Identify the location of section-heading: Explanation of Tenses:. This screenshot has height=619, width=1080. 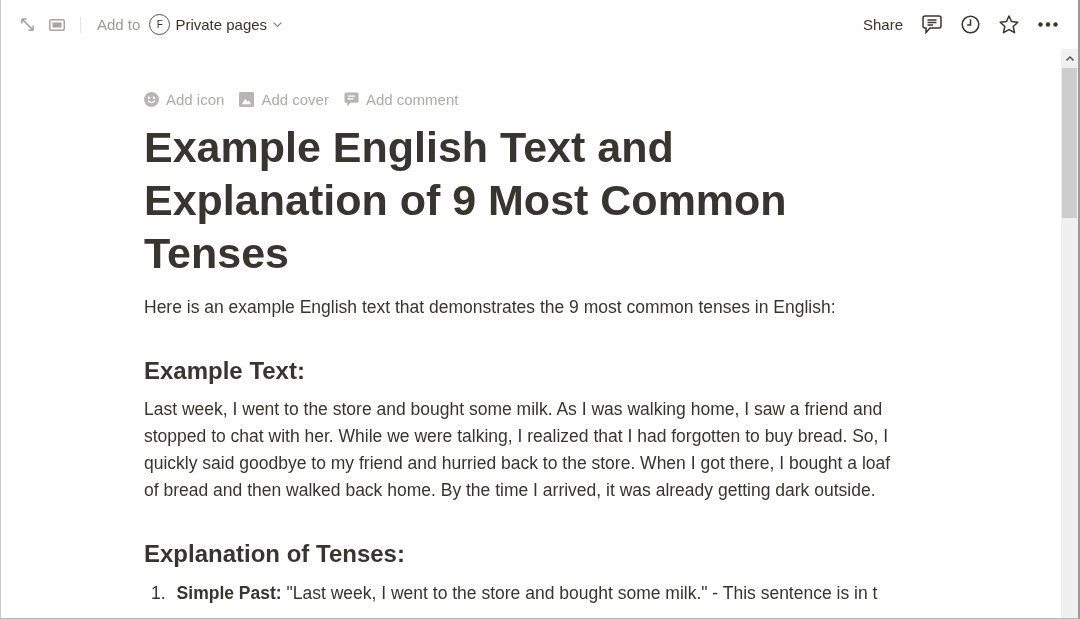
(275, 554).